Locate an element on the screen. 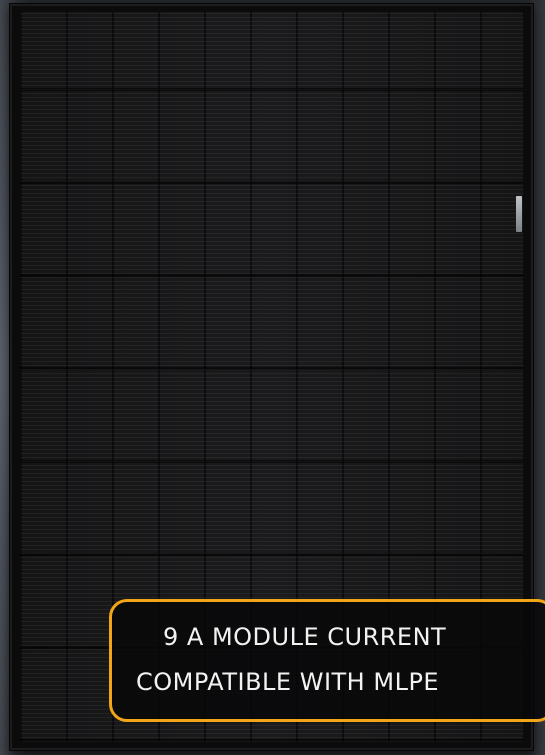 This screenshot has width=545, height=755. feature-callout-box is located at coordinates (327, 660).